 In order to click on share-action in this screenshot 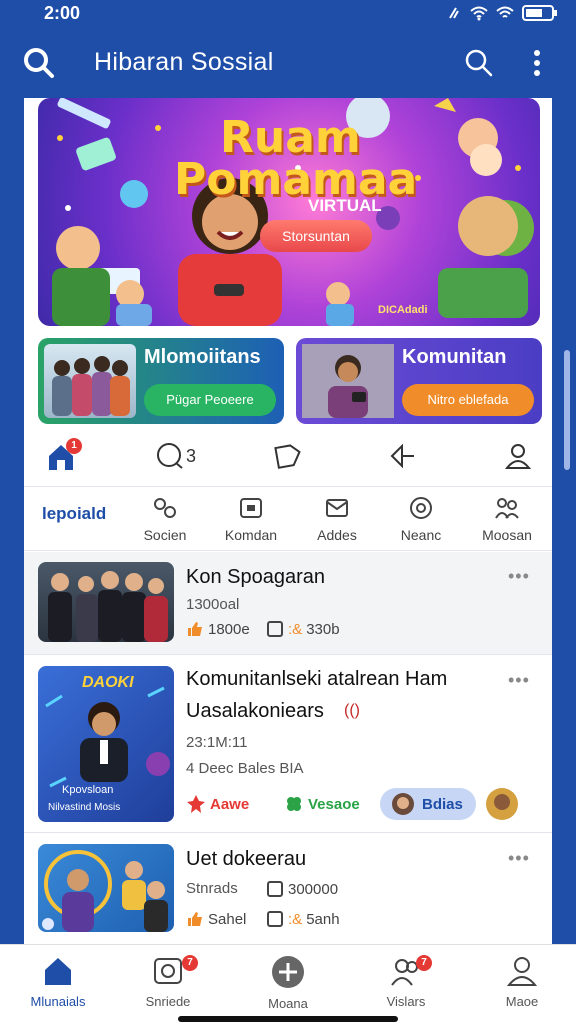, I will do `click(402, 458)`.